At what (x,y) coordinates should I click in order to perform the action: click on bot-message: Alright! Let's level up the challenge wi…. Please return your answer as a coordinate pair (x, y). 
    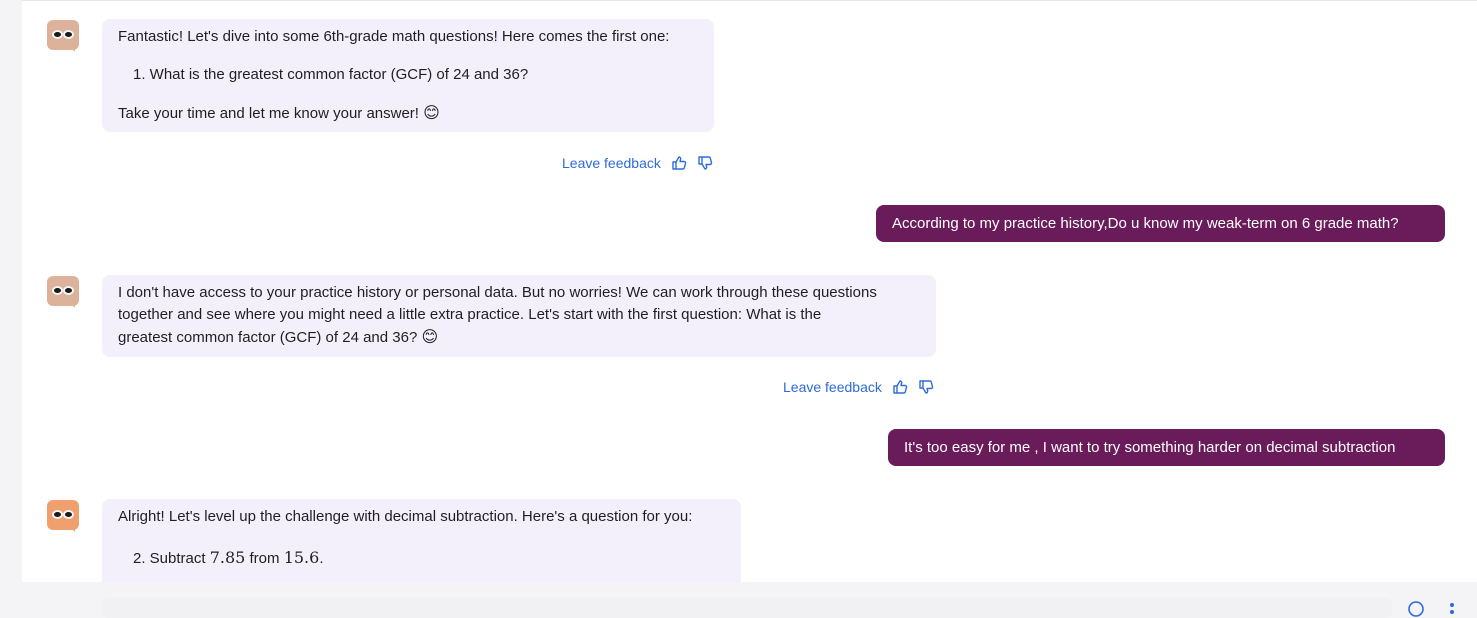
    Looking at the image, I should click on (421, 540).